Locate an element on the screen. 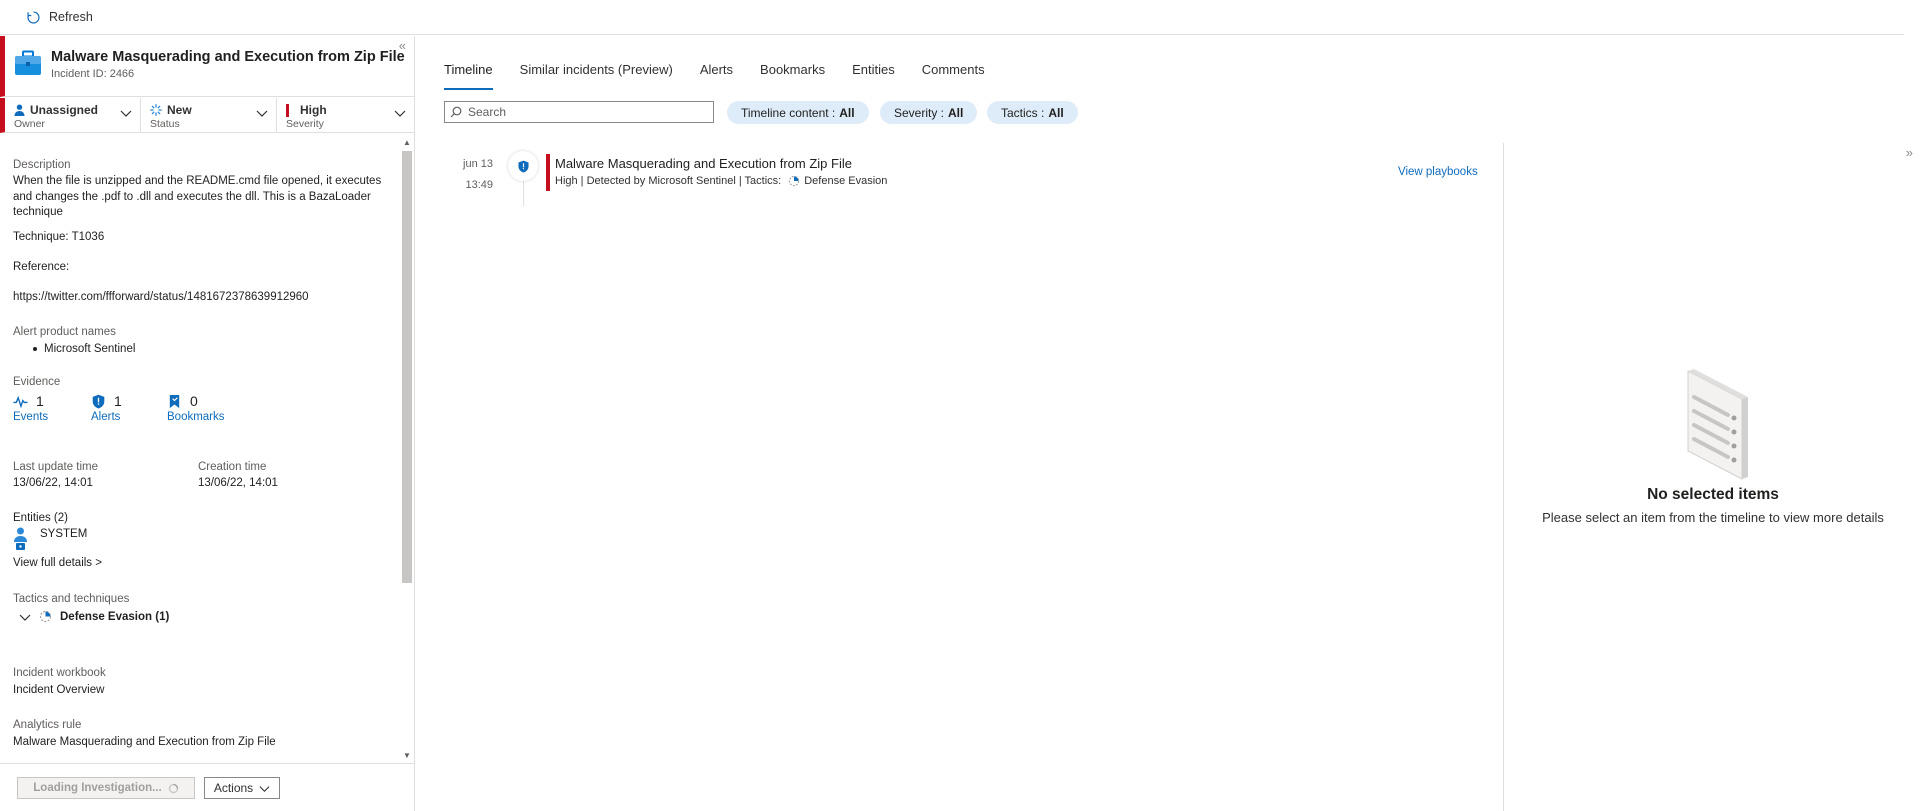  workbook-link: Incident Overview is located at coordinates (58, 690).